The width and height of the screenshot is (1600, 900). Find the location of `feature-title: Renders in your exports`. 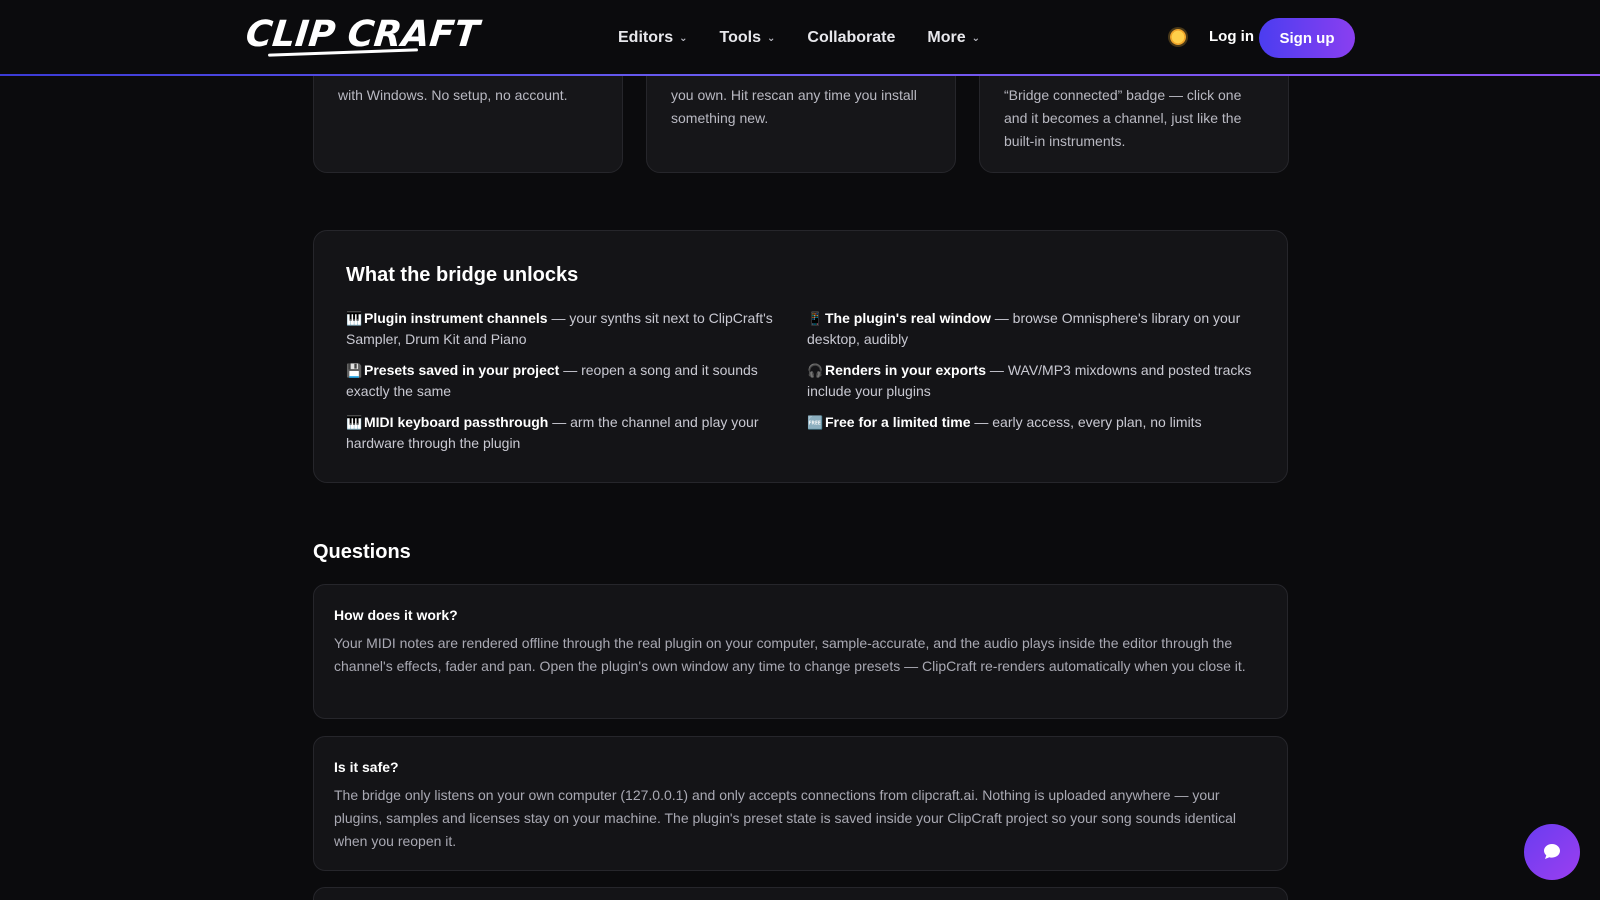

feature-title: Renders in your exports is located at coordinates (906, 370).